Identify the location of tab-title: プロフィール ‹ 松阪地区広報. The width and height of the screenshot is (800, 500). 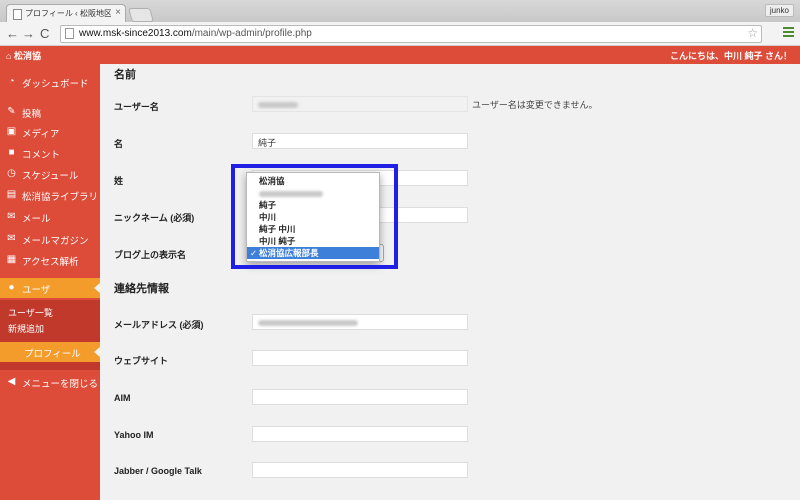
(68, 13).